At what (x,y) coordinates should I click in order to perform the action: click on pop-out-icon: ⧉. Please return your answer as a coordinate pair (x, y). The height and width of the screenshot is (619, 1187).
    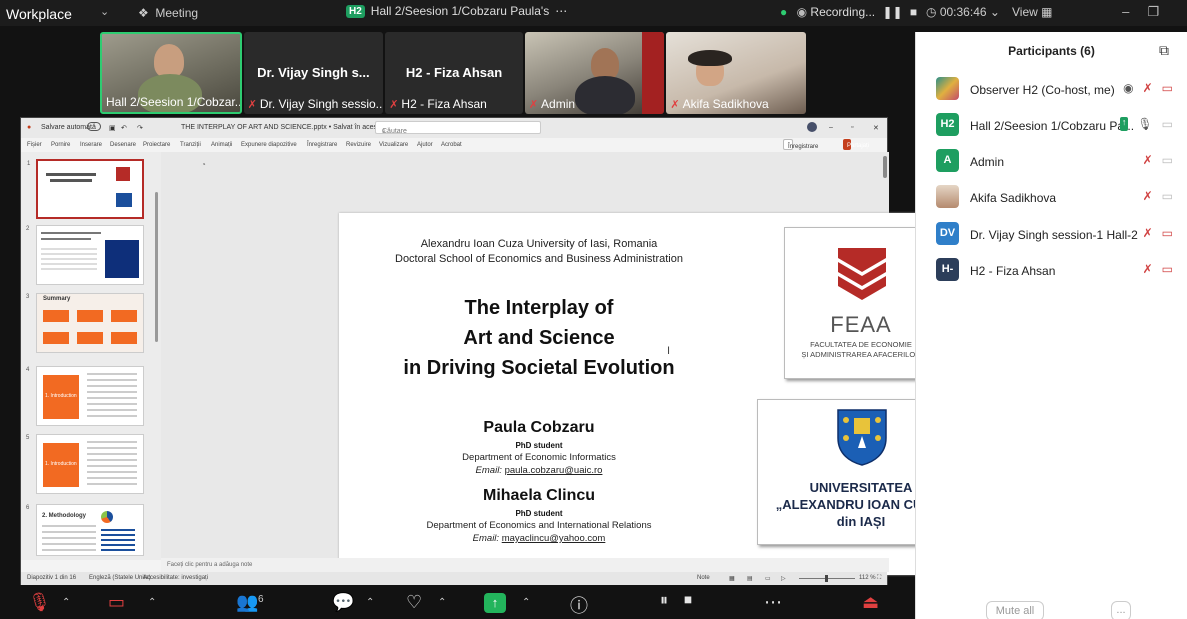
    Looking at the image, I should click on (1164, 50).